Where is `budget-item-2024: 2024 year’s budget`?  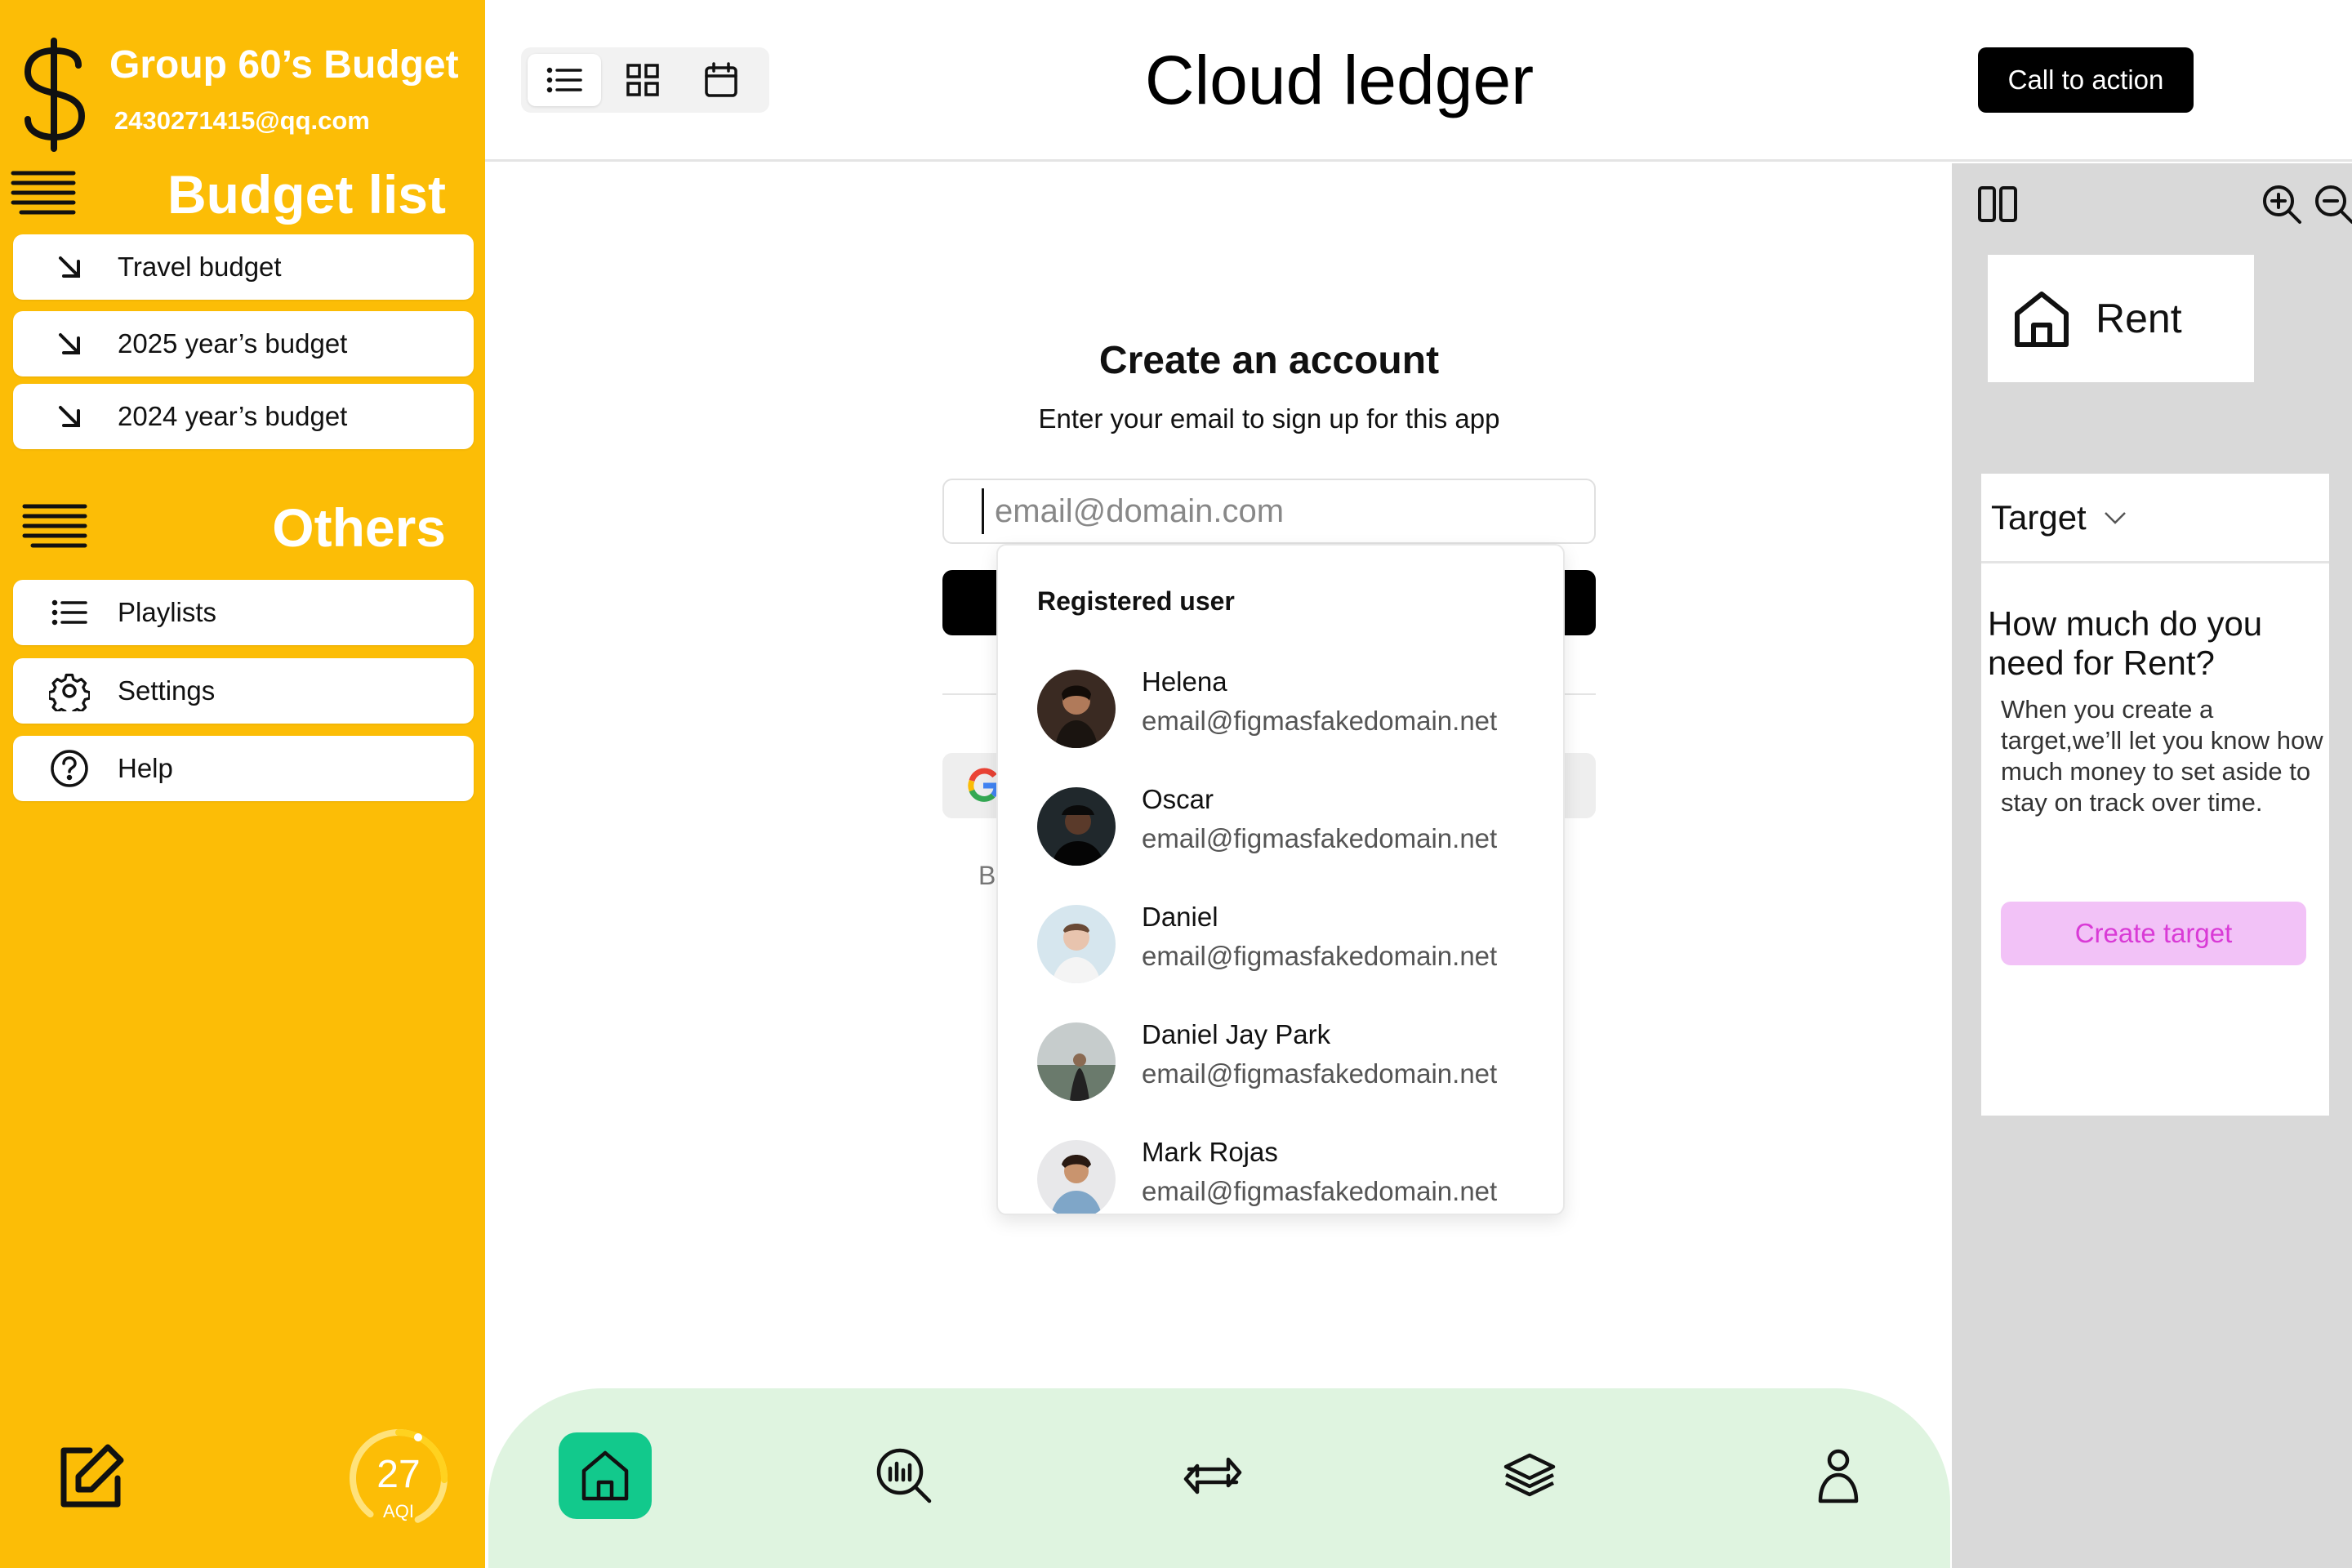 budget-item-2024: 2024 year’s budget is located at coordinates (243, 416).